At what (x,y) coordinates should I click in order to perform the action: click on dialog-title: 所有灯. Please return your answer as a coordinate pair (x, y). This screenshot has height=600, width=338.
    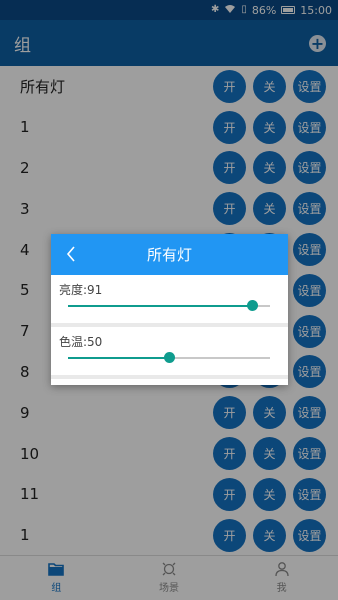
    Looking at the image, I should click on (169, 255).